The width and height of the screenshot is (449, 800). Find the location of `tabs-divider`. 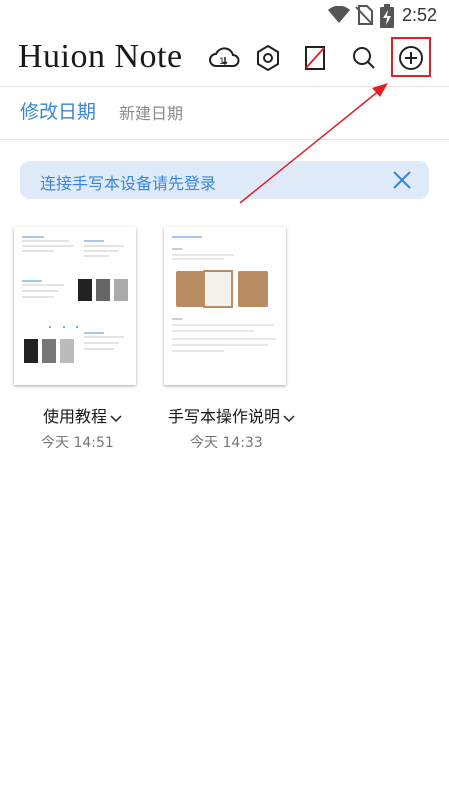

tabs-divider is located at coordinates (224, 139).